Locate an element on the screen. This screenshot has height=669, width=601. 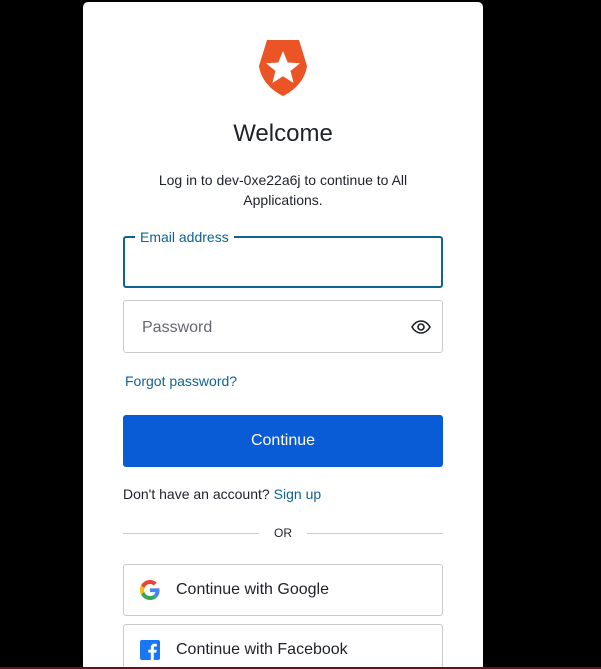
eye-icon is located at coordinates (421, 327).